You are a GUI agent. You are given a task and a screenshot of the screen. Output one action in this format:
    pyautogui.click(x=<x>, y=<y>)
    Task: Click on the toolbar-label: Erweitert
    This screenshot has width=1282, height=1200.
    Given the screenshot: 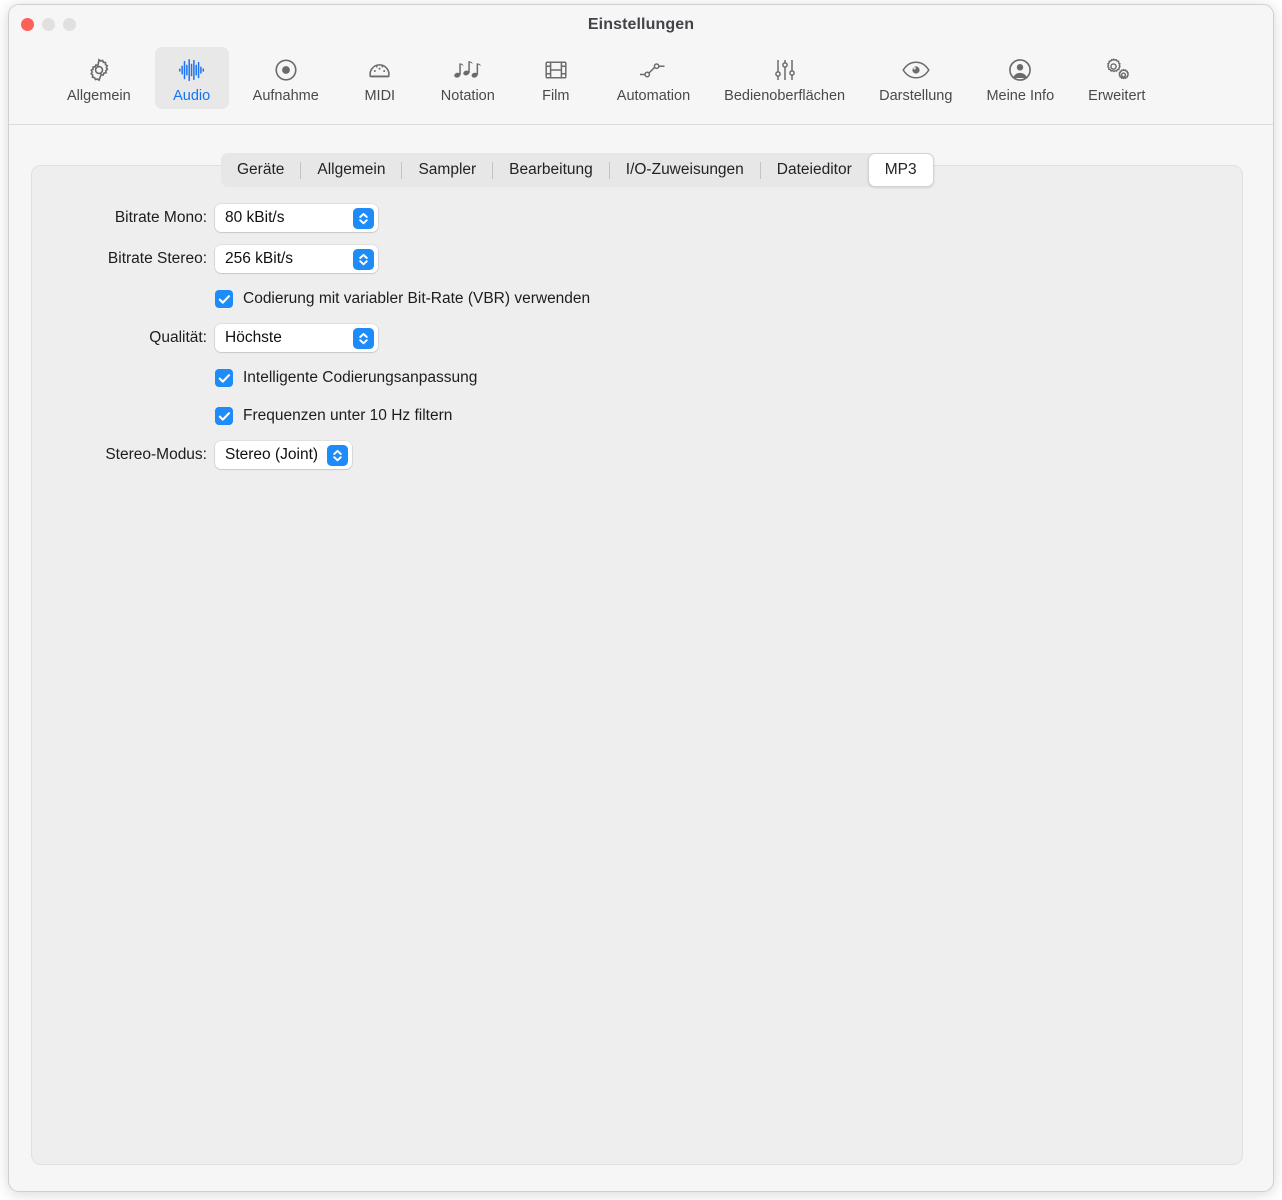 What is the action you would take?
    pyautogui.click(x=1117, y=96)
    